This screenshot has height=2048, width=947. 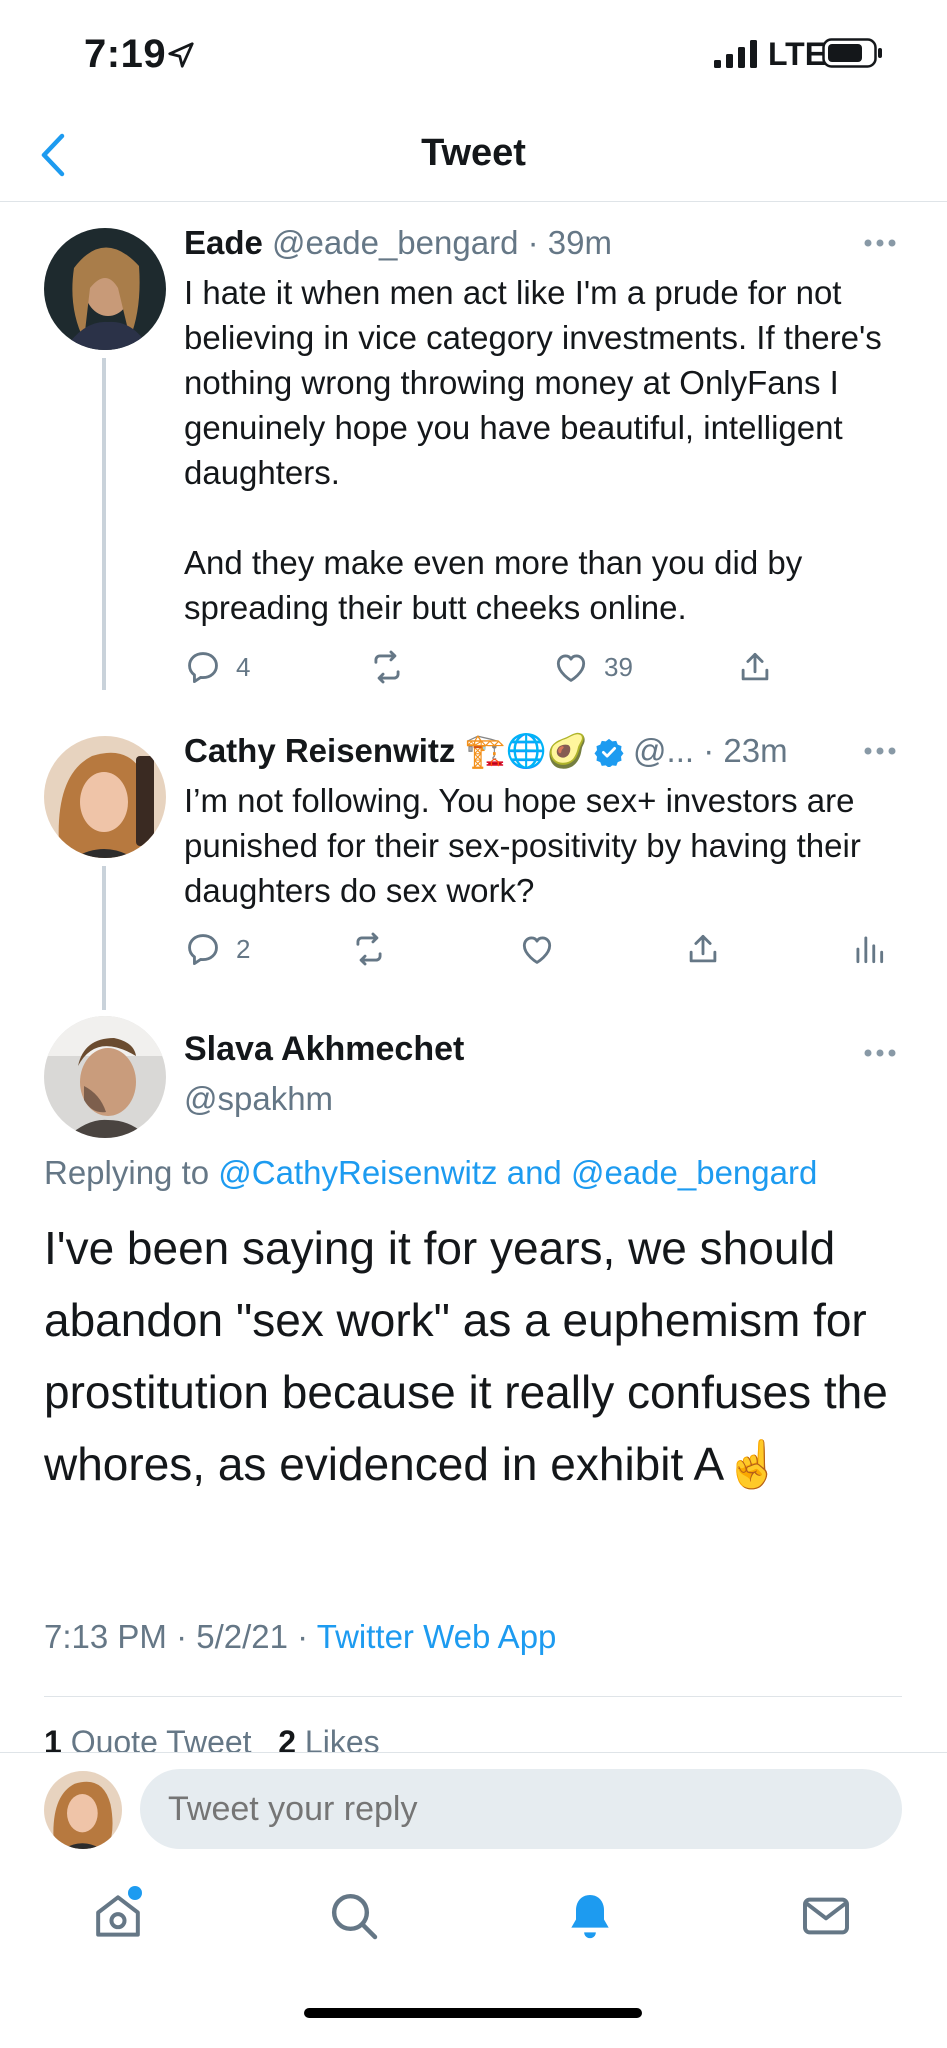 What do you see at coordinates (797, 54) in the screenshot?
I see `network-type: LTE` at bounding box center [797, 54].